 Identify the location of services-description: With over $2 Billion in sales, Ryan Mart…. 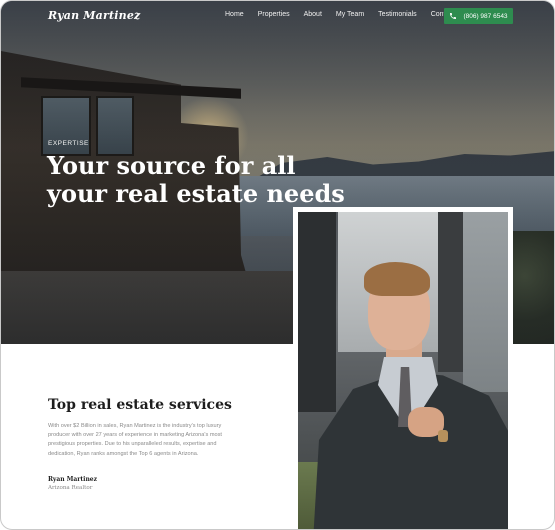
(135, 440).